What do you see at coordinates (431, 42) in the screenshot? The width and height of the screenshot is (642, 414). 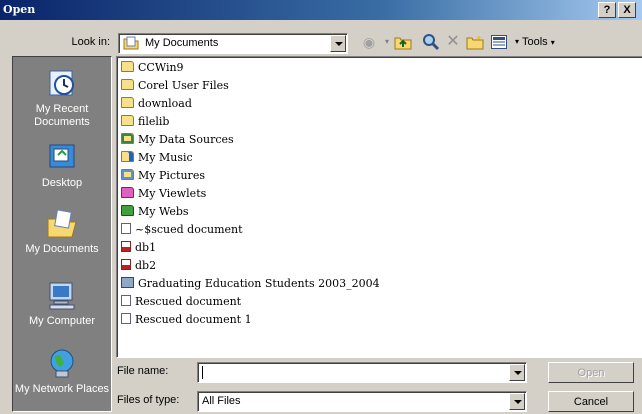 I see `search-web-icon` at bounding box center [431, 42].